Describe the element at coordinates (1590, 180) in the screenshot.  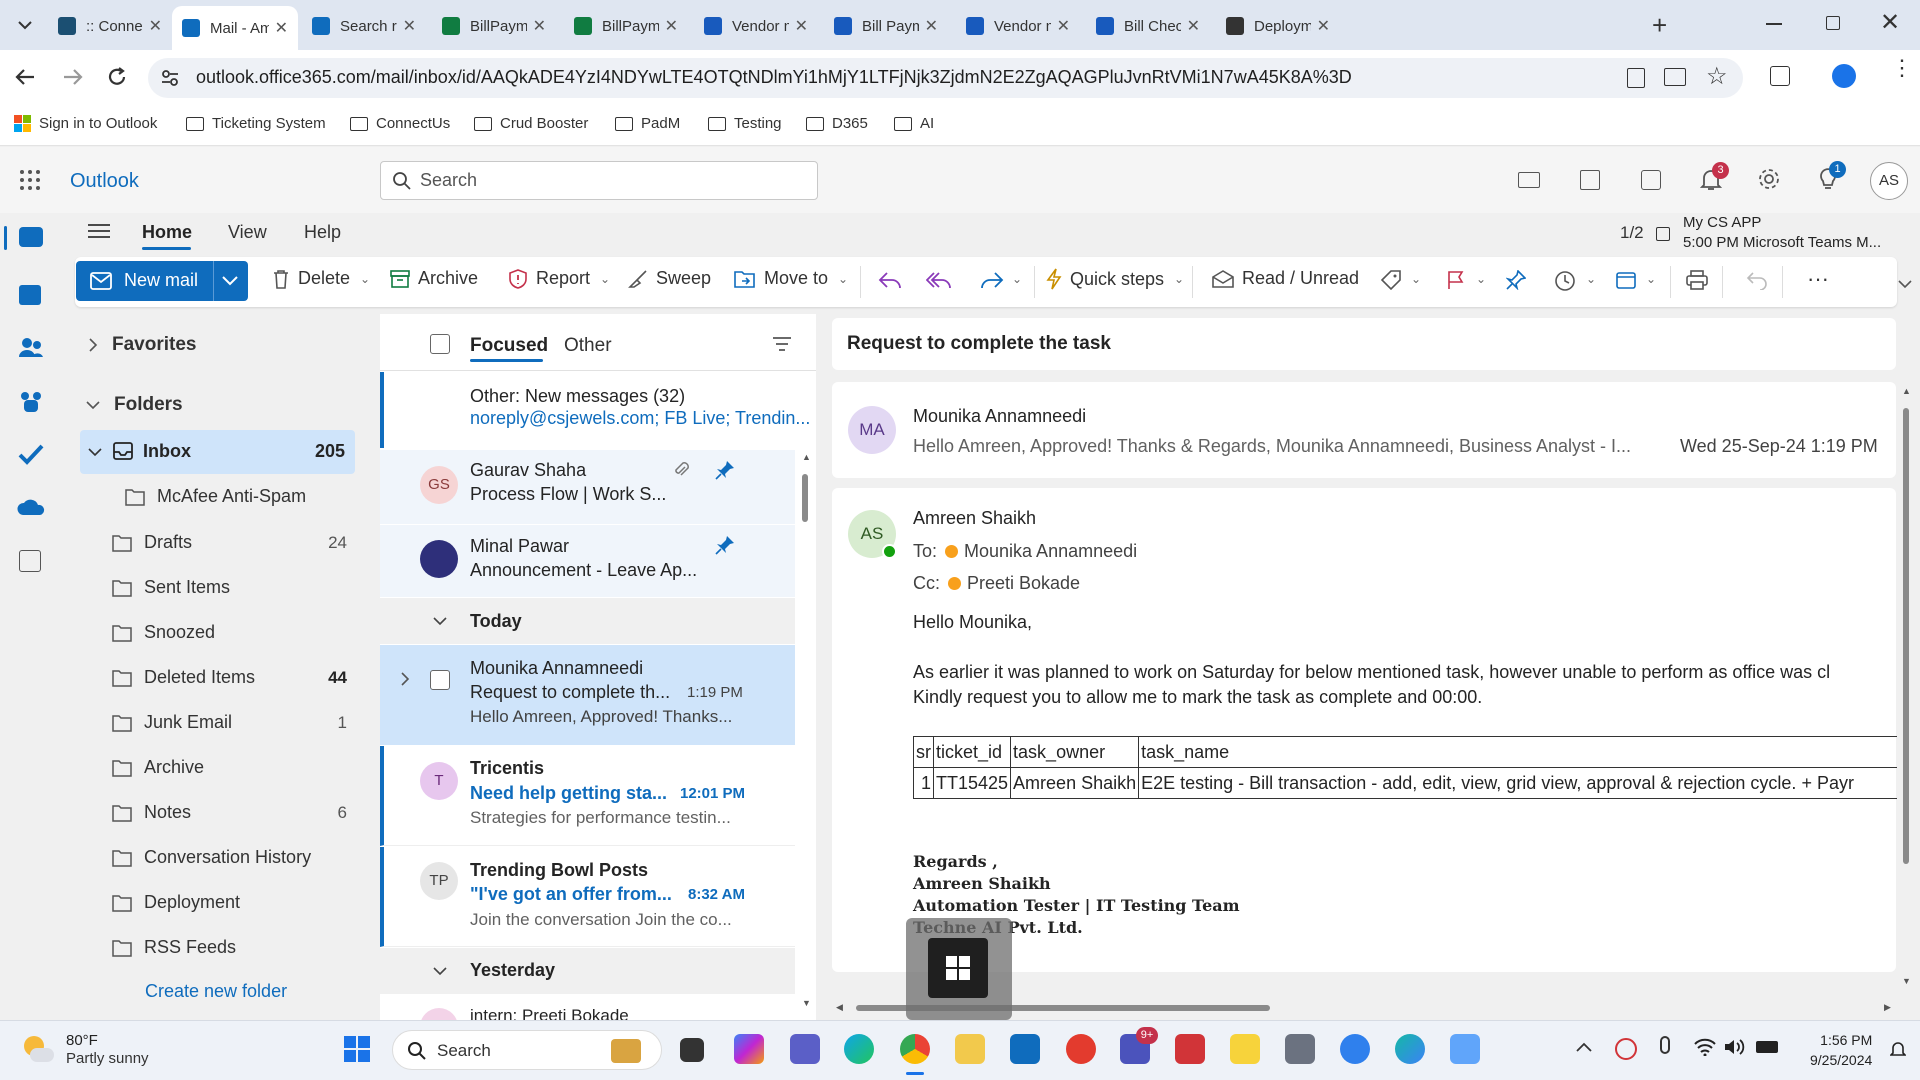
I see `onenote-feed-icon` at that location.